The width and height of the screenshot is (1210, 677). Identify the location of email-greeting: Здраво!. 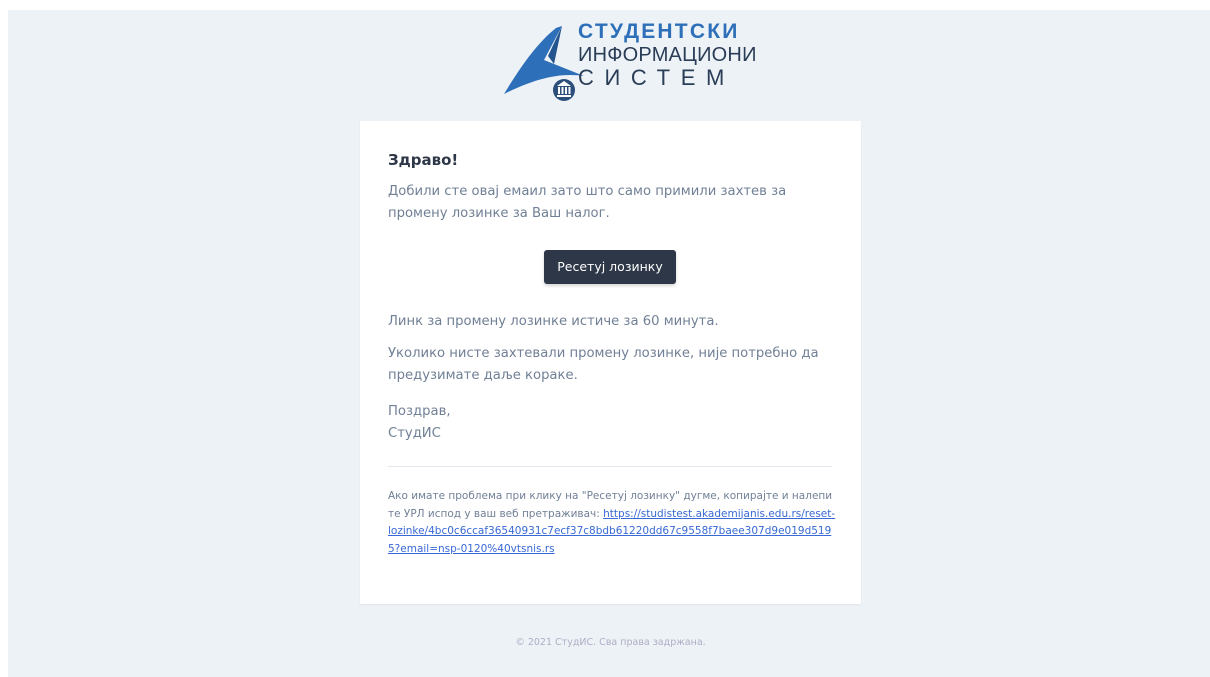
(423, 160).